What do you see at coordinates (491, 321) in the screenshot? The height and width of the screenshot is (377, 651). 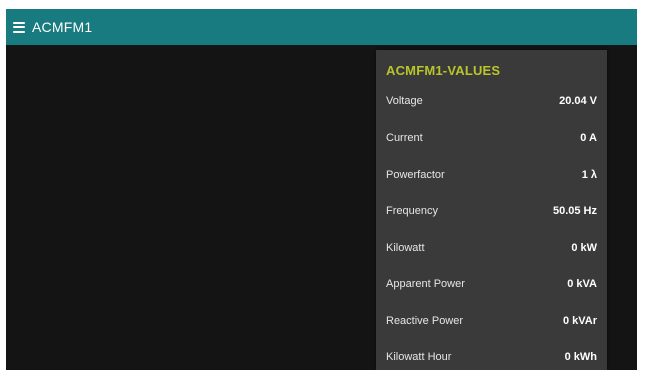 I see `value-row-reactive-power: Reactive Power 0 kVAr` at bounding box center [491, 321].